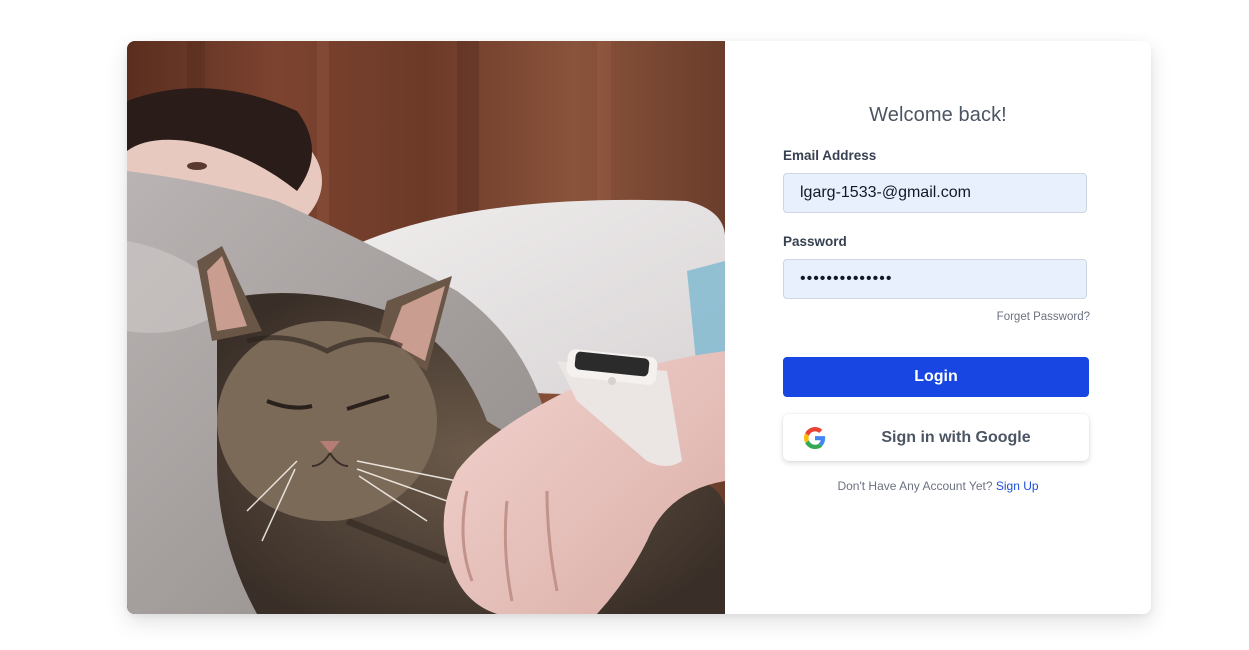 This screenshot has height=650, width=1249. What do you see at coordinates (1017, 486) in the screenshot?
I see `signup-link: Sign Up` at bounding box center [1017, 486].